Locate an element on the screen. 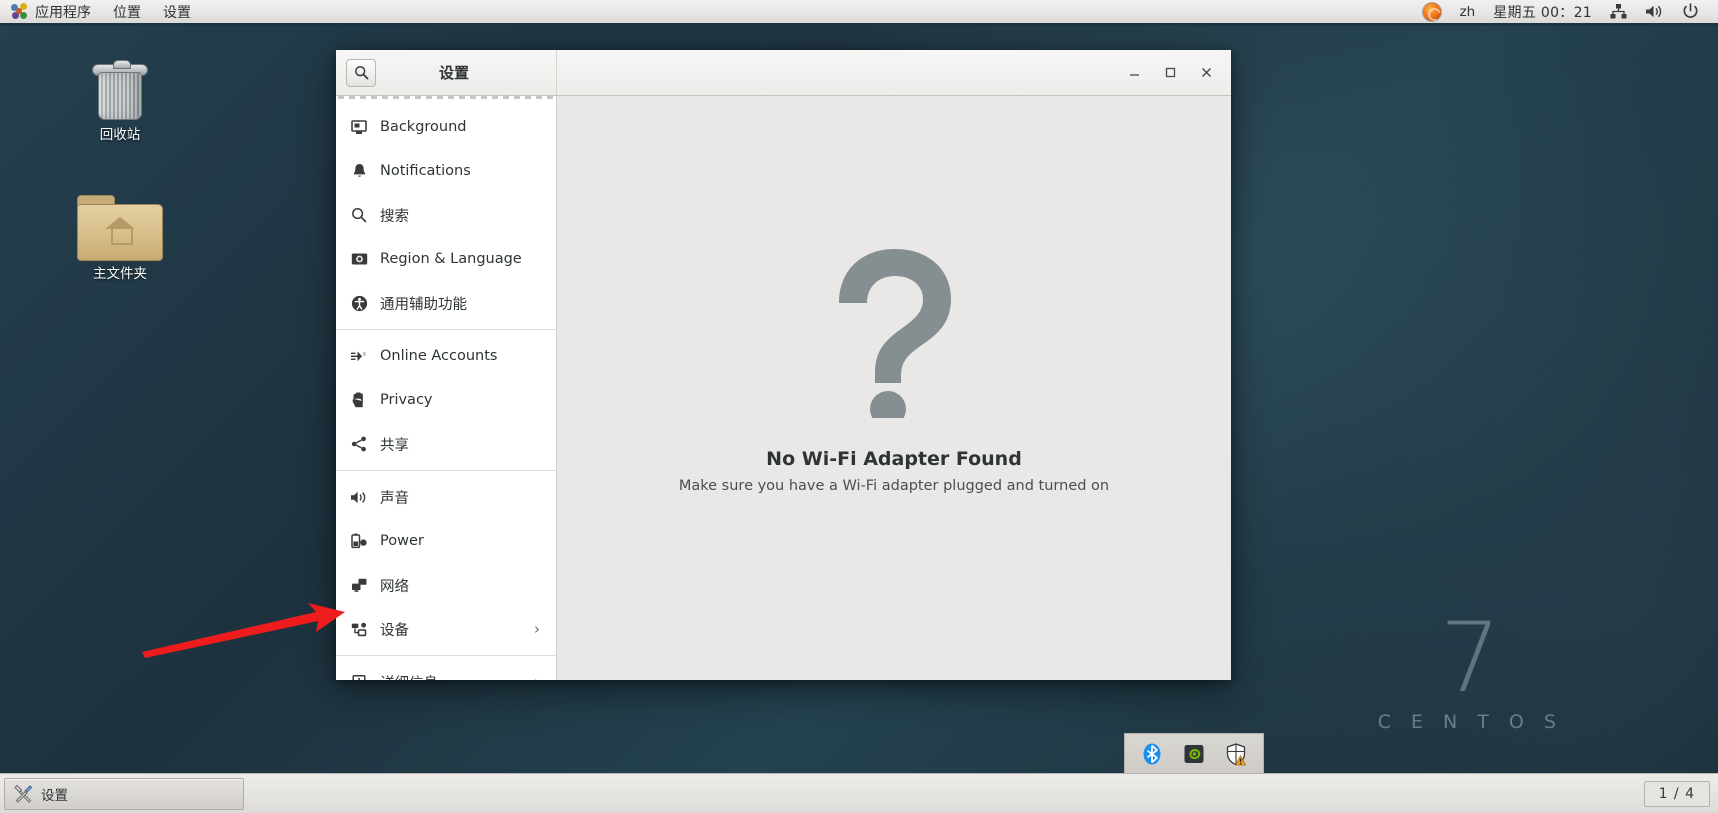 The width and height of the screenshot is (1718, 813). maximize-button is located at coordinates (1170, 73).